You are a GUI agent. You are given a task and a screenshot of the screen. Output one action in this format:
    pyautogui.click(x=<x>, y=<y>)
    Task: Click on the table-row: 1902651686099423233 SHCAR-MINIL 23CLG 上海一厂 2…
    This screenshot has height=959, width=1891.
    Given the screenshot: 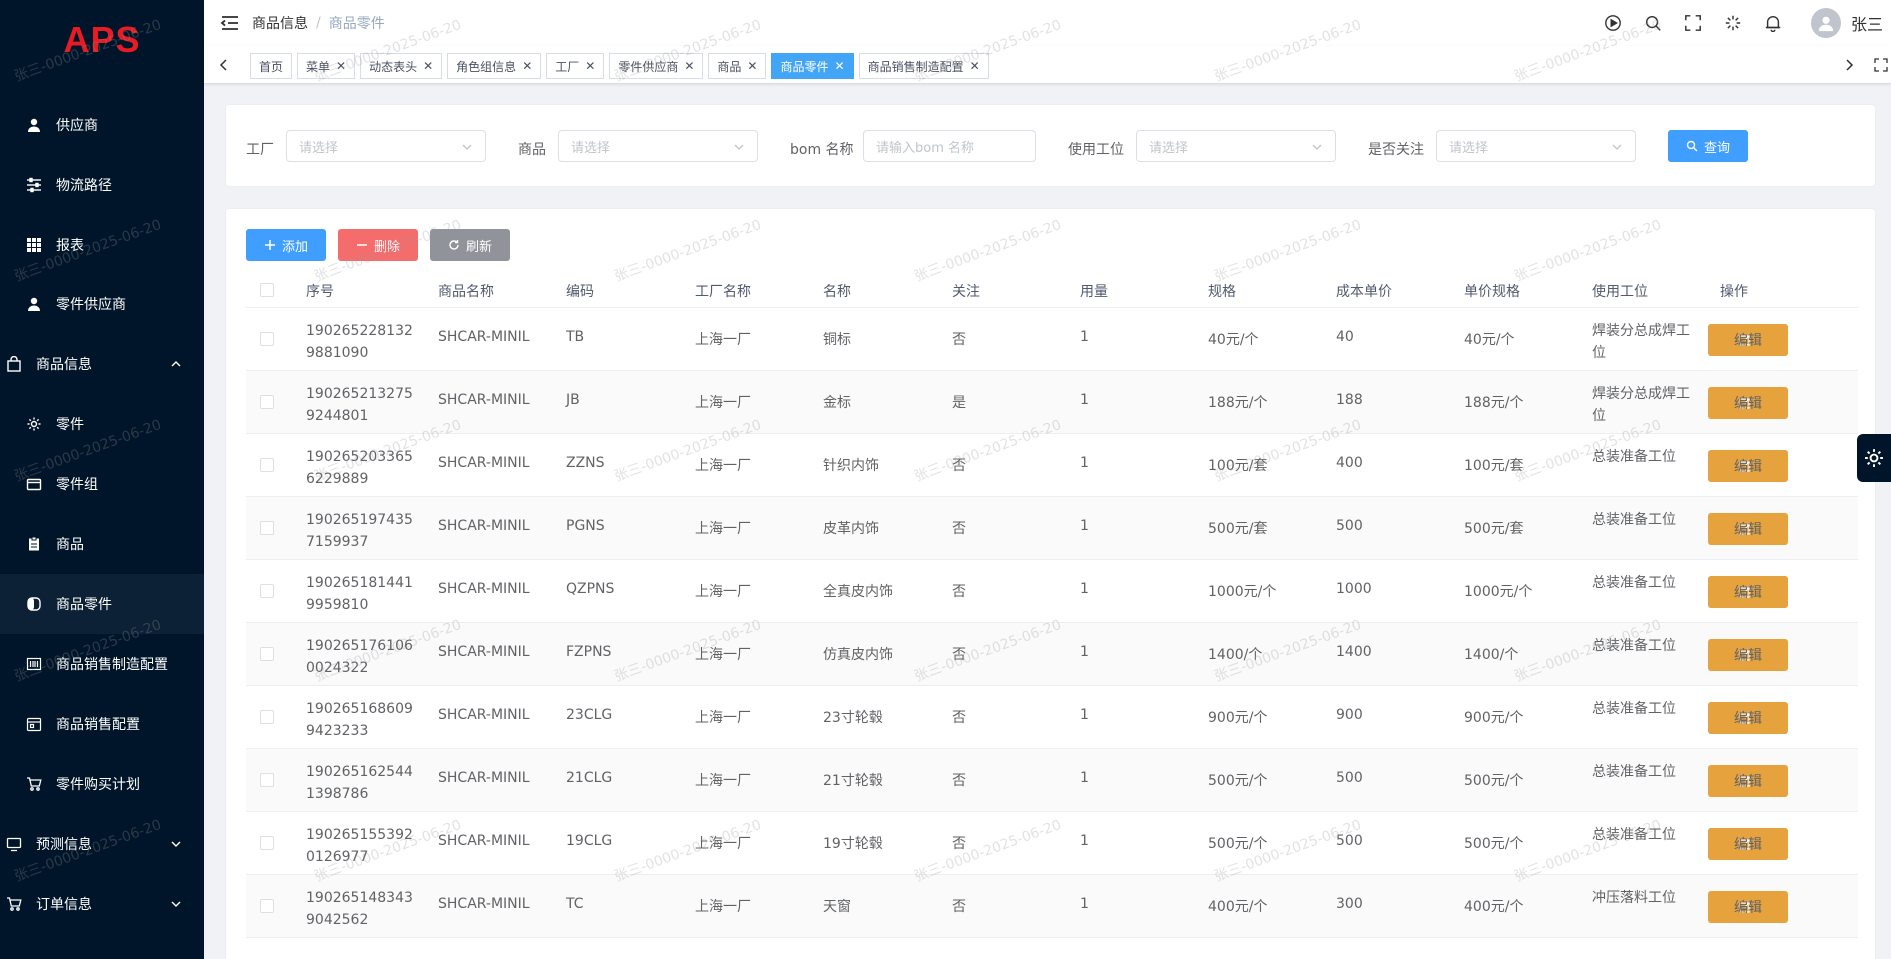 What is the action you would take?
    pyautogui.click(x=1052, y=717)
    